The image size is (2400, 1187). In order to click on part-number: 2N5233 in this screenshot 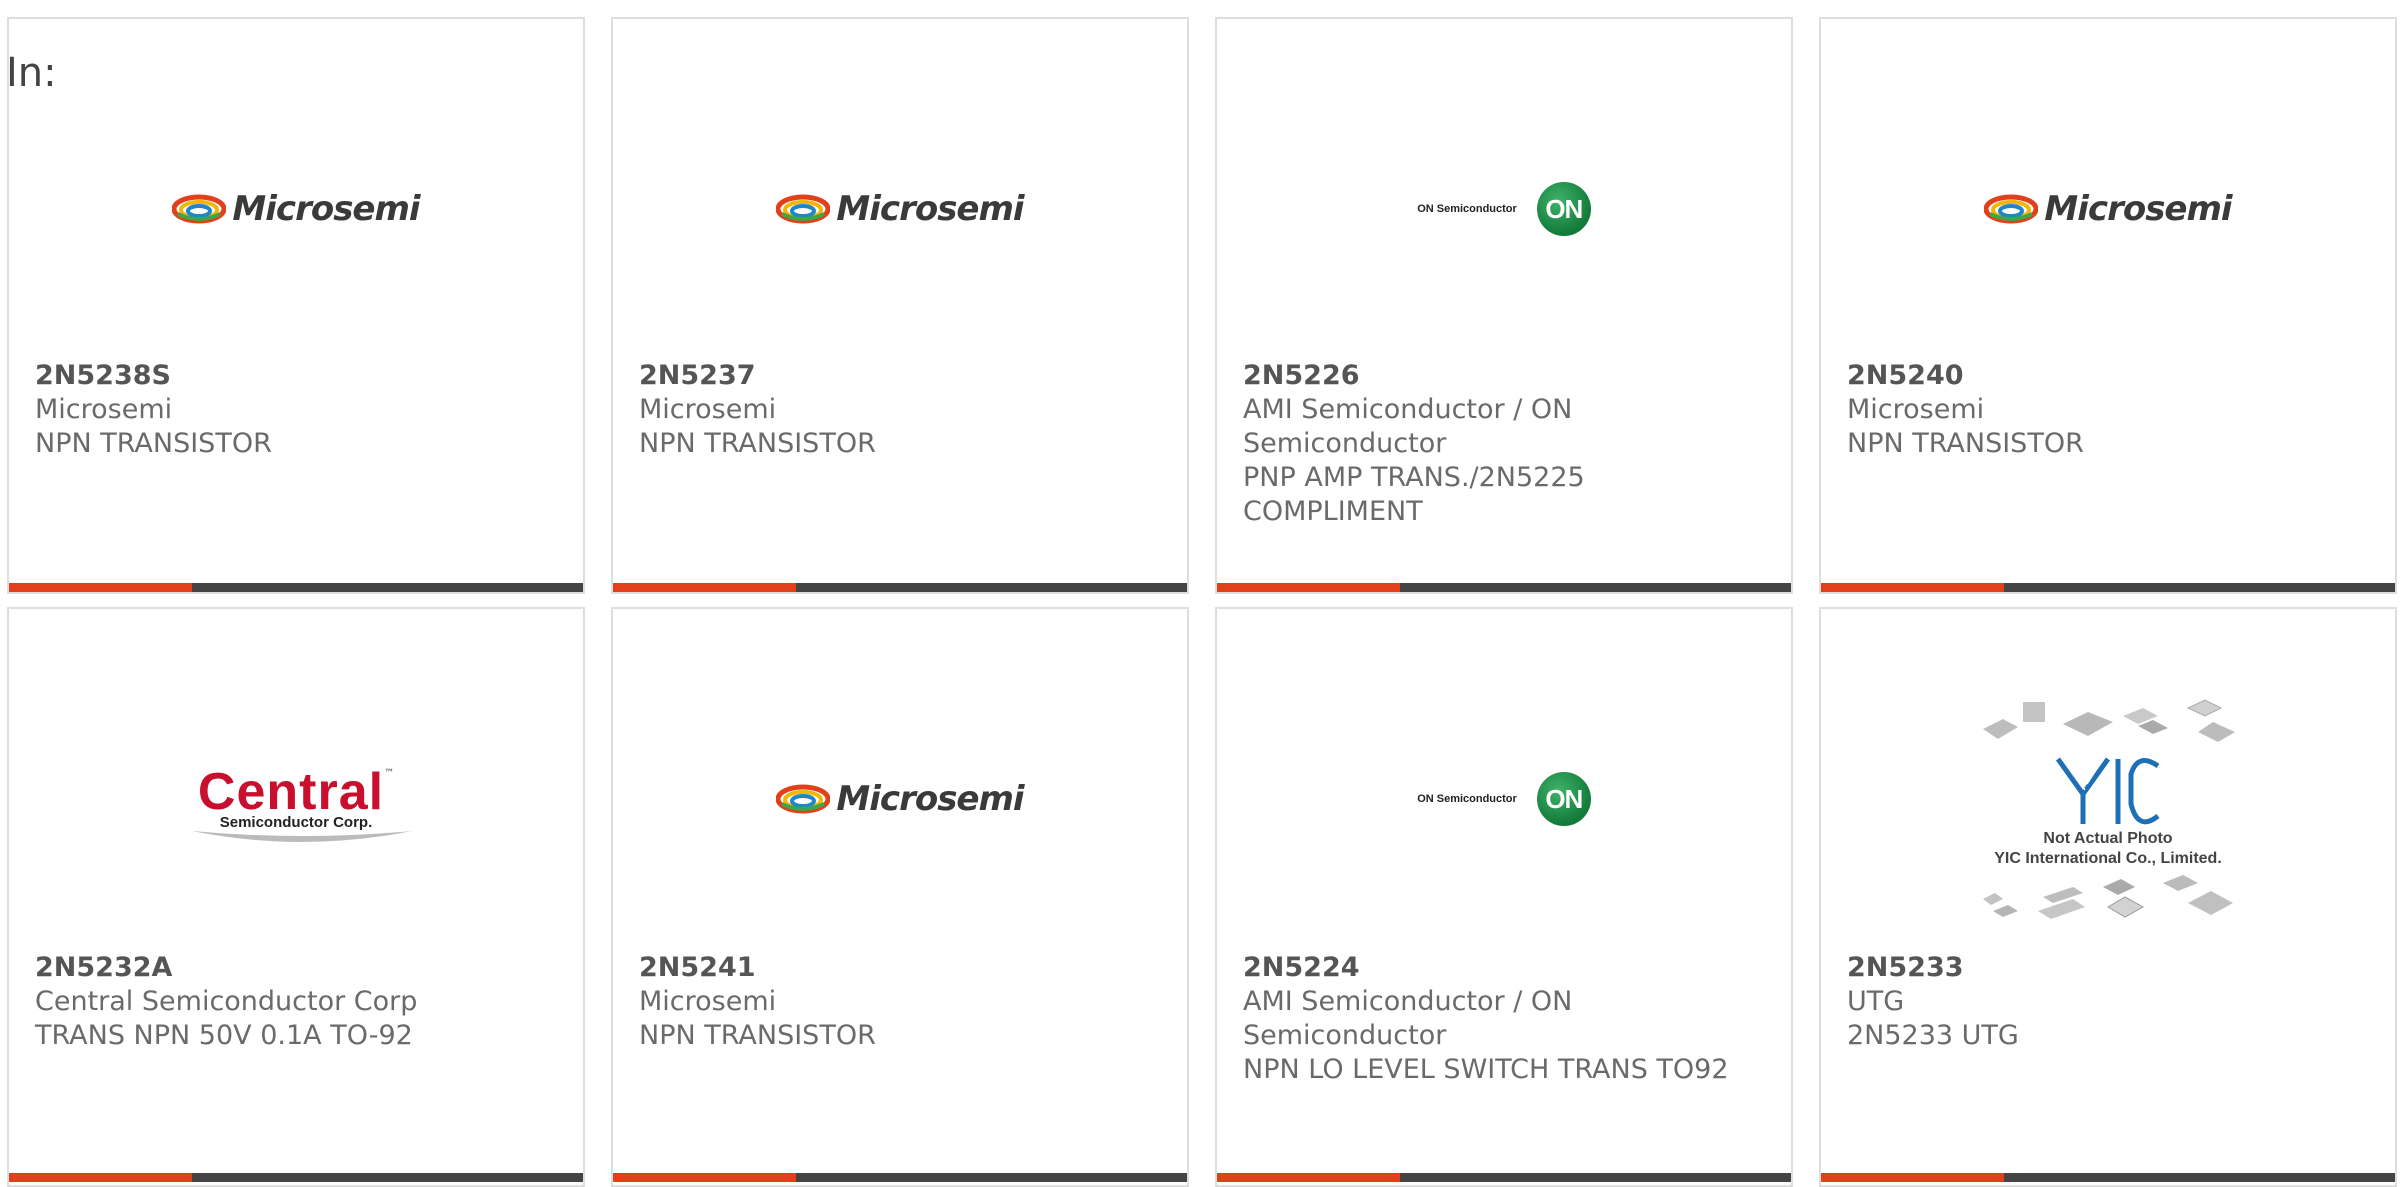, I will do `click(2111, 968)`.